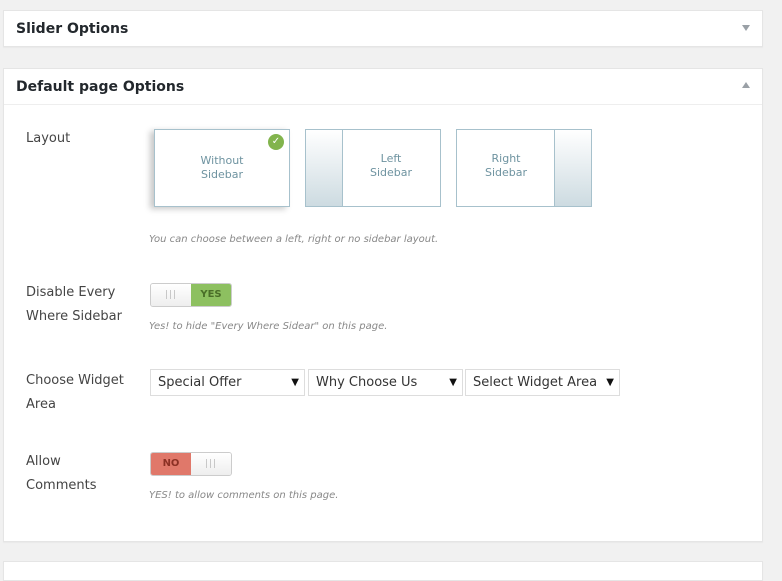 The height and width of the screenshot is (581, 782). Describe the element at coordinates (61, 485) in the screenshot. I see `comments-label-line2: Comments` at that location.